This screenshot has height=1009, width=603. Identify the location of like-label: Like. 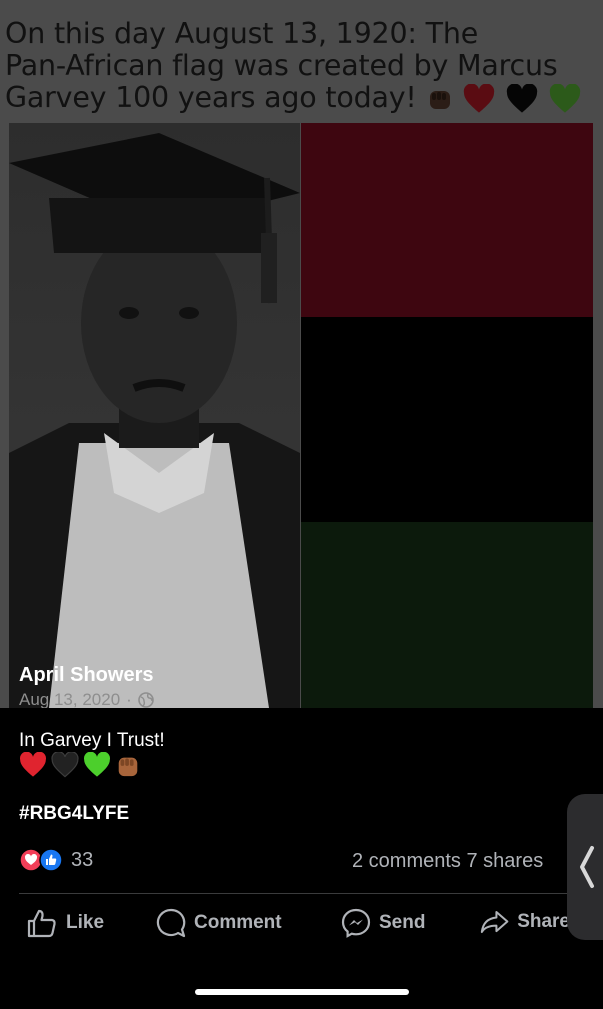
(85, 922).